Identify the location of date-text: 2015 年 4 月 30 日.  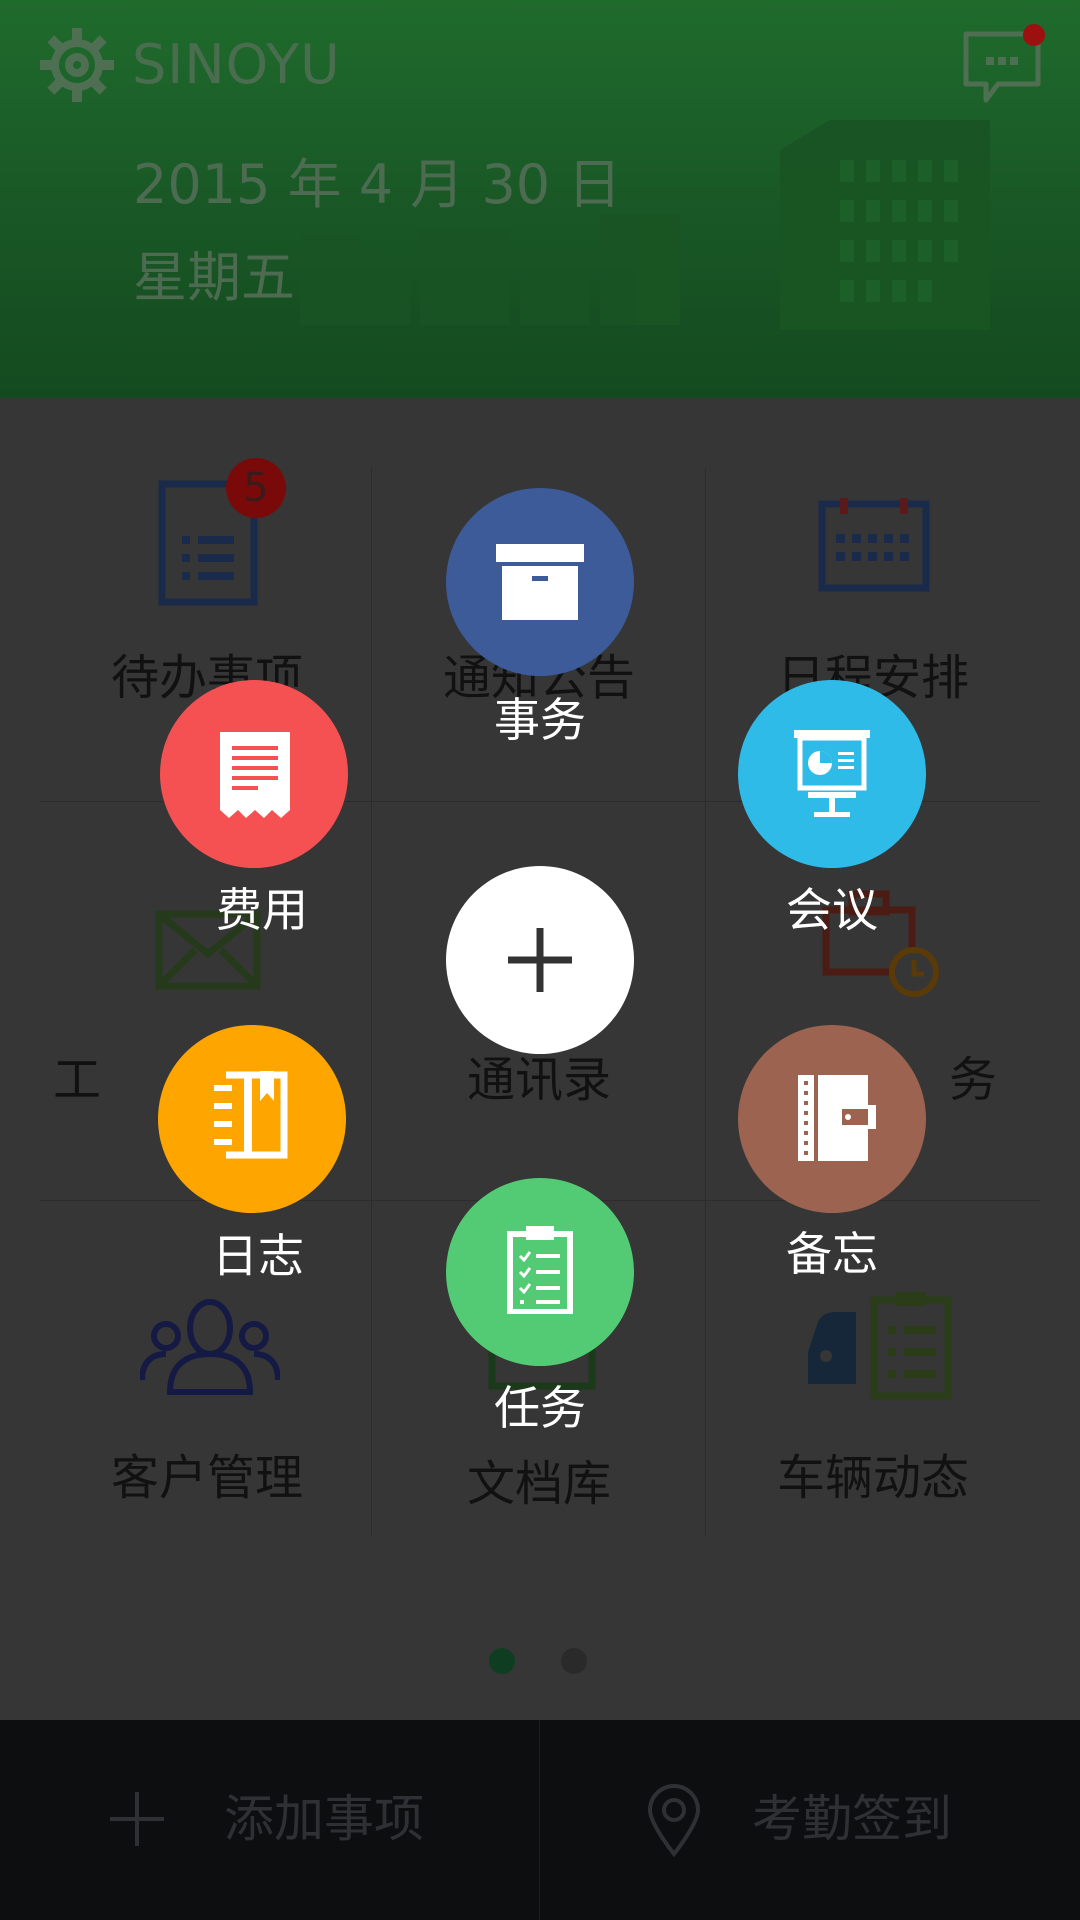
(377, 184).